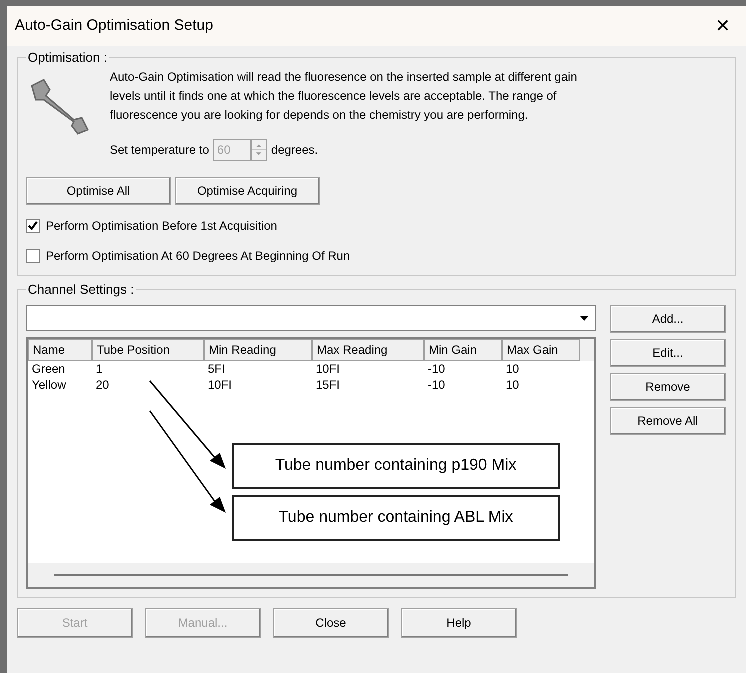 This screenshot has width=746, height=673. I want to click on footer-button: Close, so click(331, 623).